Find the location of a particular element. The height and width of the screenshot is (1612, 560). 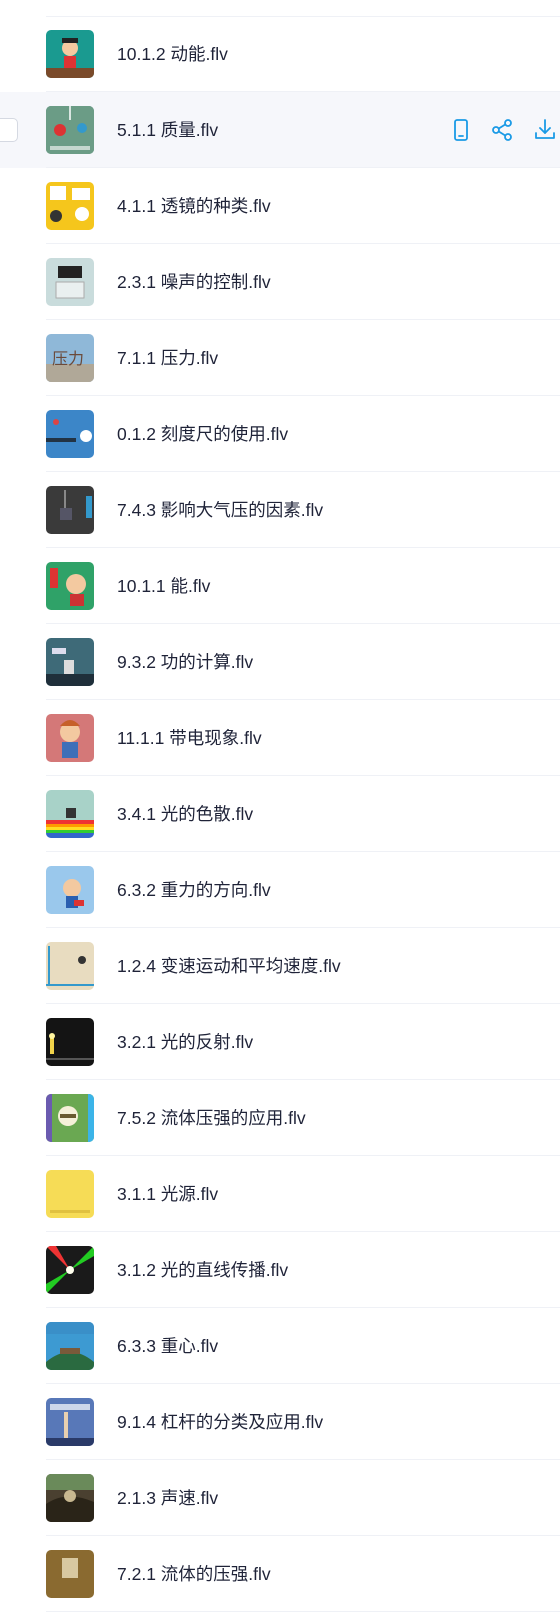

thumb-lever is located at coordinates (70, 1422).